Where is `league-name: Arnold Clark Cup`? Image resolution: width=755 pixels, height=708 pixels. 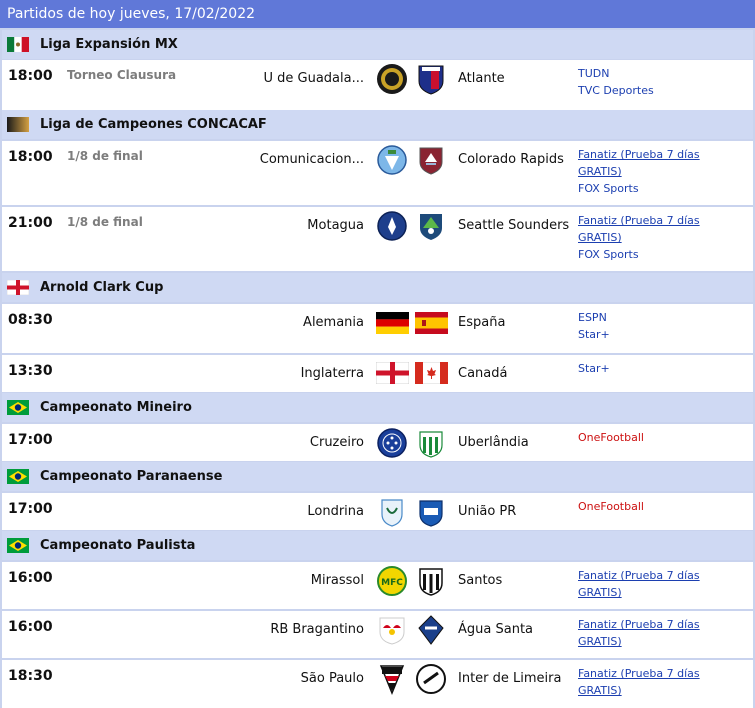
league-name: Arnold Clark Cup is located at coordinates (102, 287).